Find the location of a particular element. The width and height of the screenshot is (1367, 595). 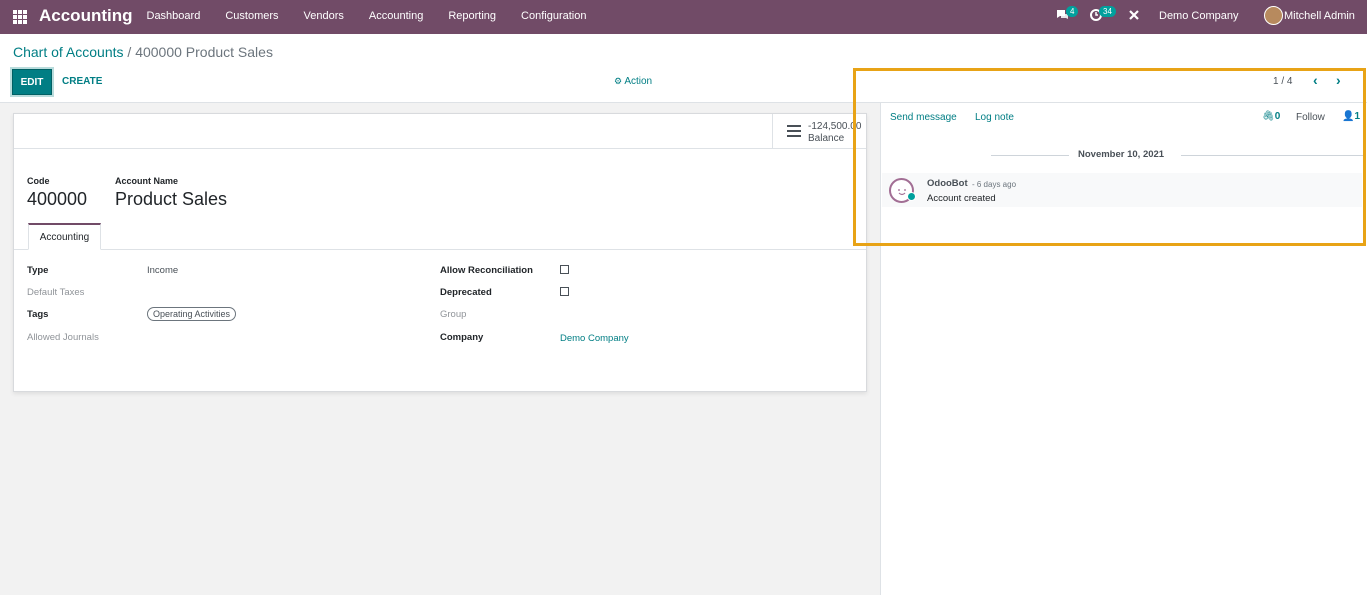

breadcrumb: Chart of Accounts / 400000 Product Sales is located at coordinates (143, 52).